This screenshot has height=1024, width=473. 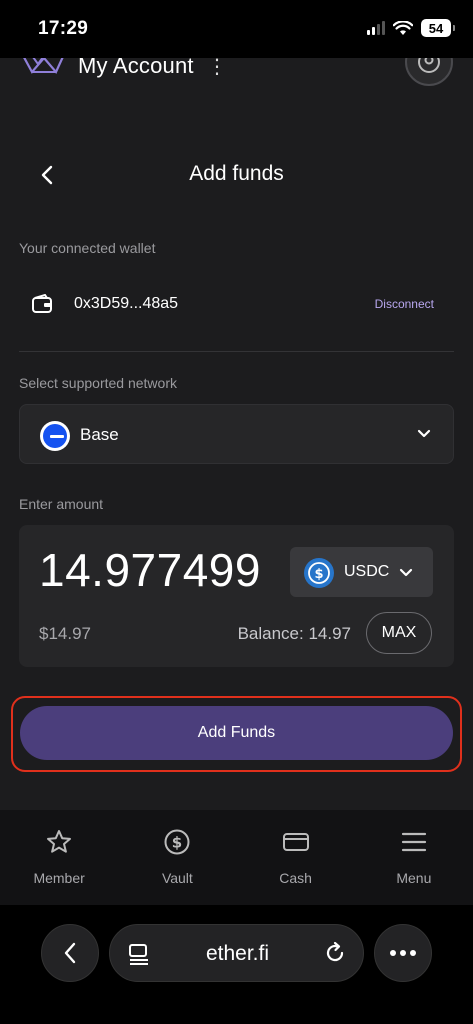 What do you see at coordinates (63, 28) in the screenshot?
I see `status-time: 17:29` at bounding box center [63, 28].